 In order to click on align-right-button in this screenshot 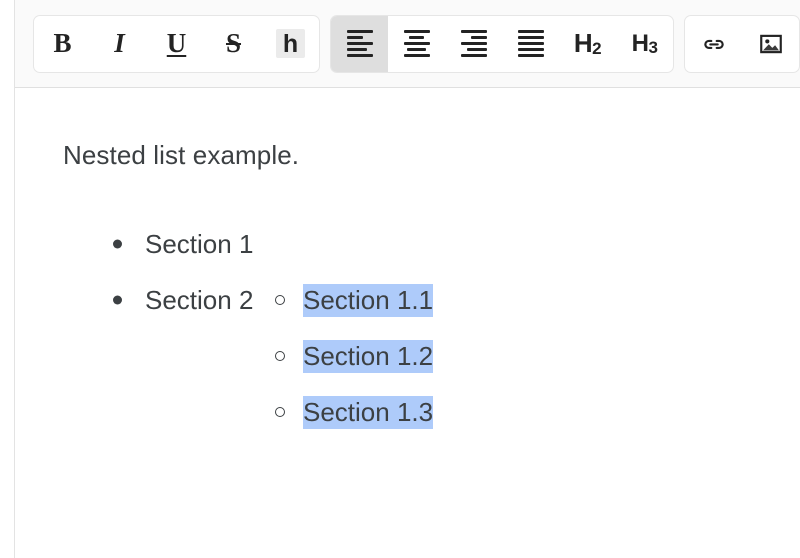, I will do `click(473, 44)`.